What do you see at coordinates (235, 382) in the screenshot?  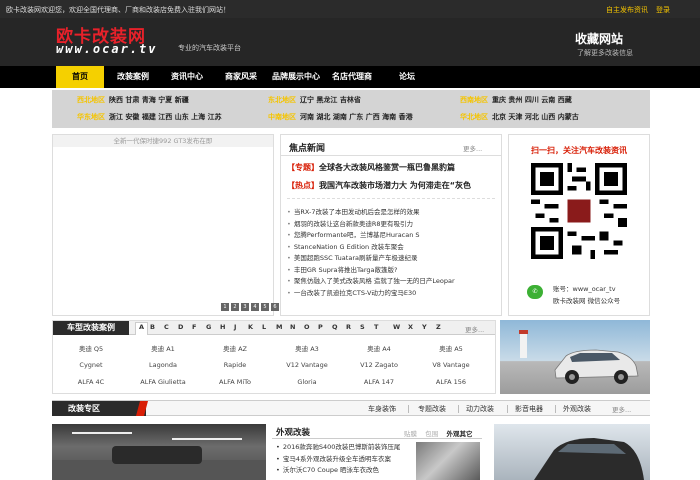 I see `model-link: ALFA MiTo` at bounding box center [235, 382].